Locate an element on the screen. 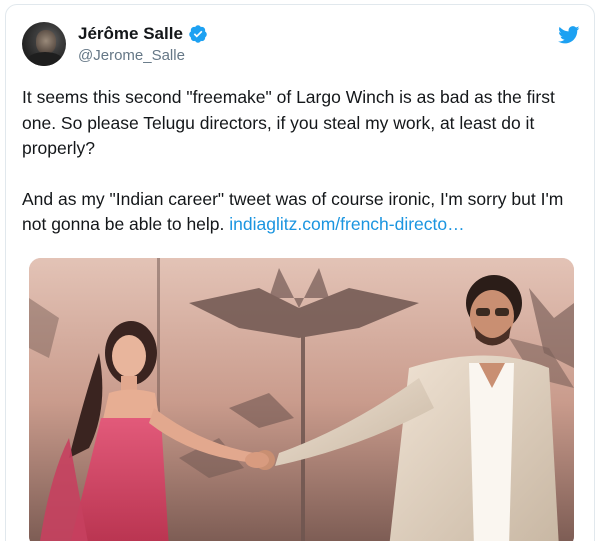  avatar-face is located at coordinates (46, 42).